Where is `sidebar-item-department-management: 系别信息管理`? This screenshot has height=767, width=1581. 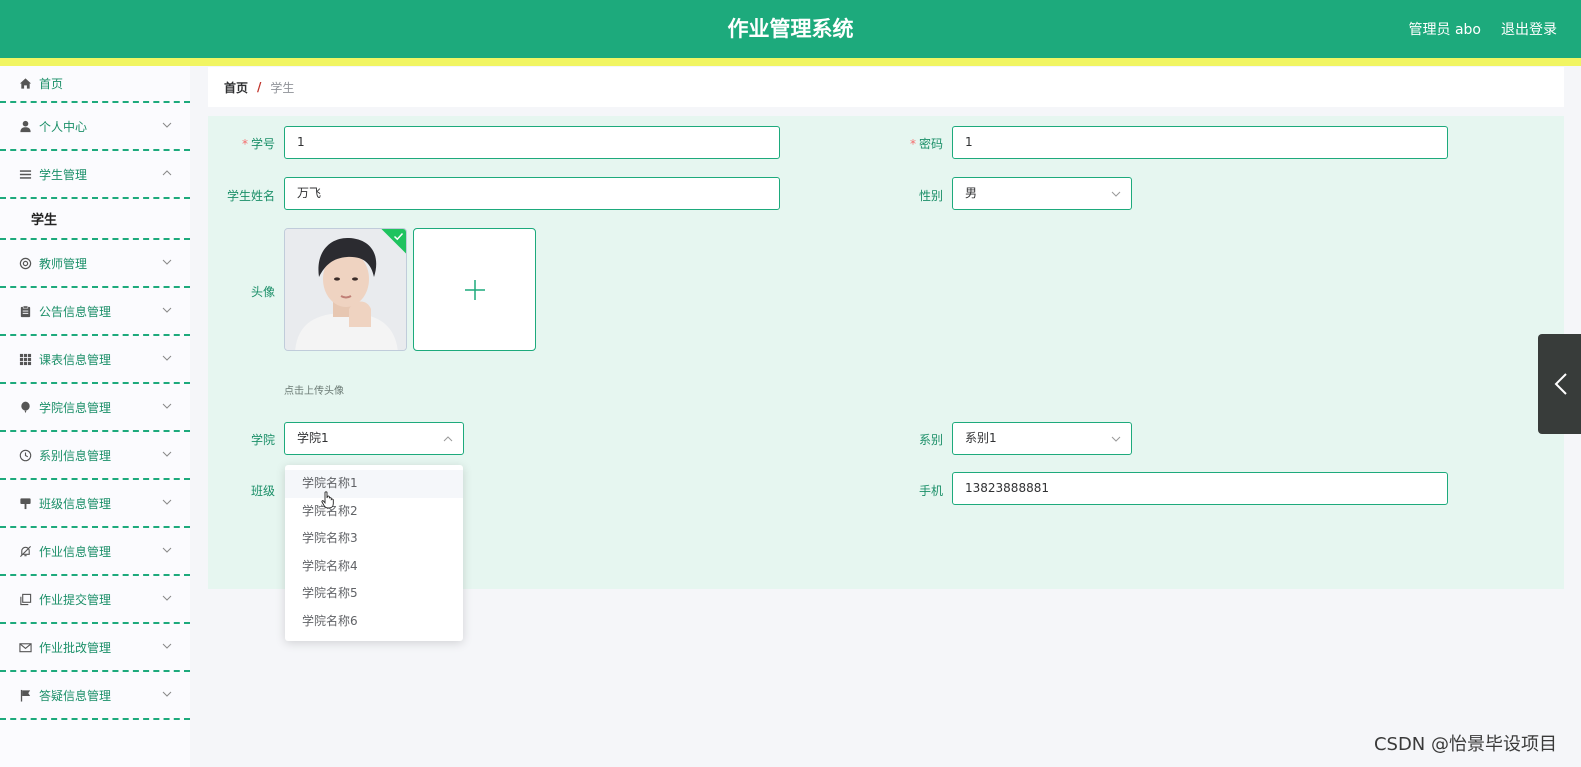
sidebar-item-department-management: 系别信息管理 is located at coordinates (95, 456).